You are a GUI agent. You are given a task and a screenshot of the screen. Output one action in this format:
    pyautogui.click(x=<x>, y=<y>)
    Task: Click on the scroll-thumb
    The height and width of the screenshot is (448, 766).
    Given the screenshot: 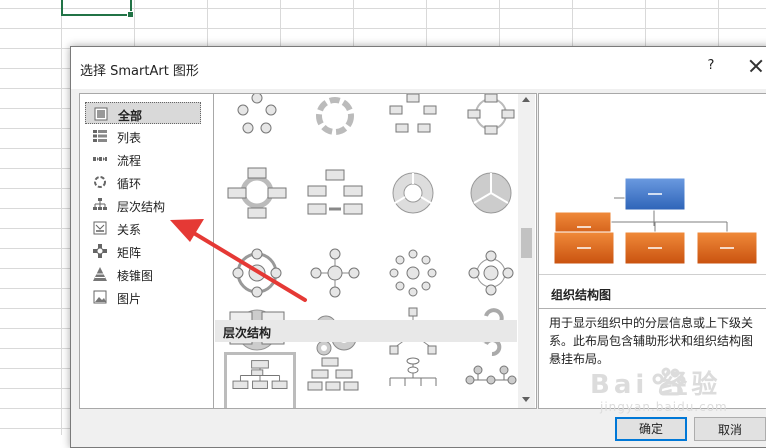 What is the action you would take?
    pyautogui.click(x=526, y=243)
    